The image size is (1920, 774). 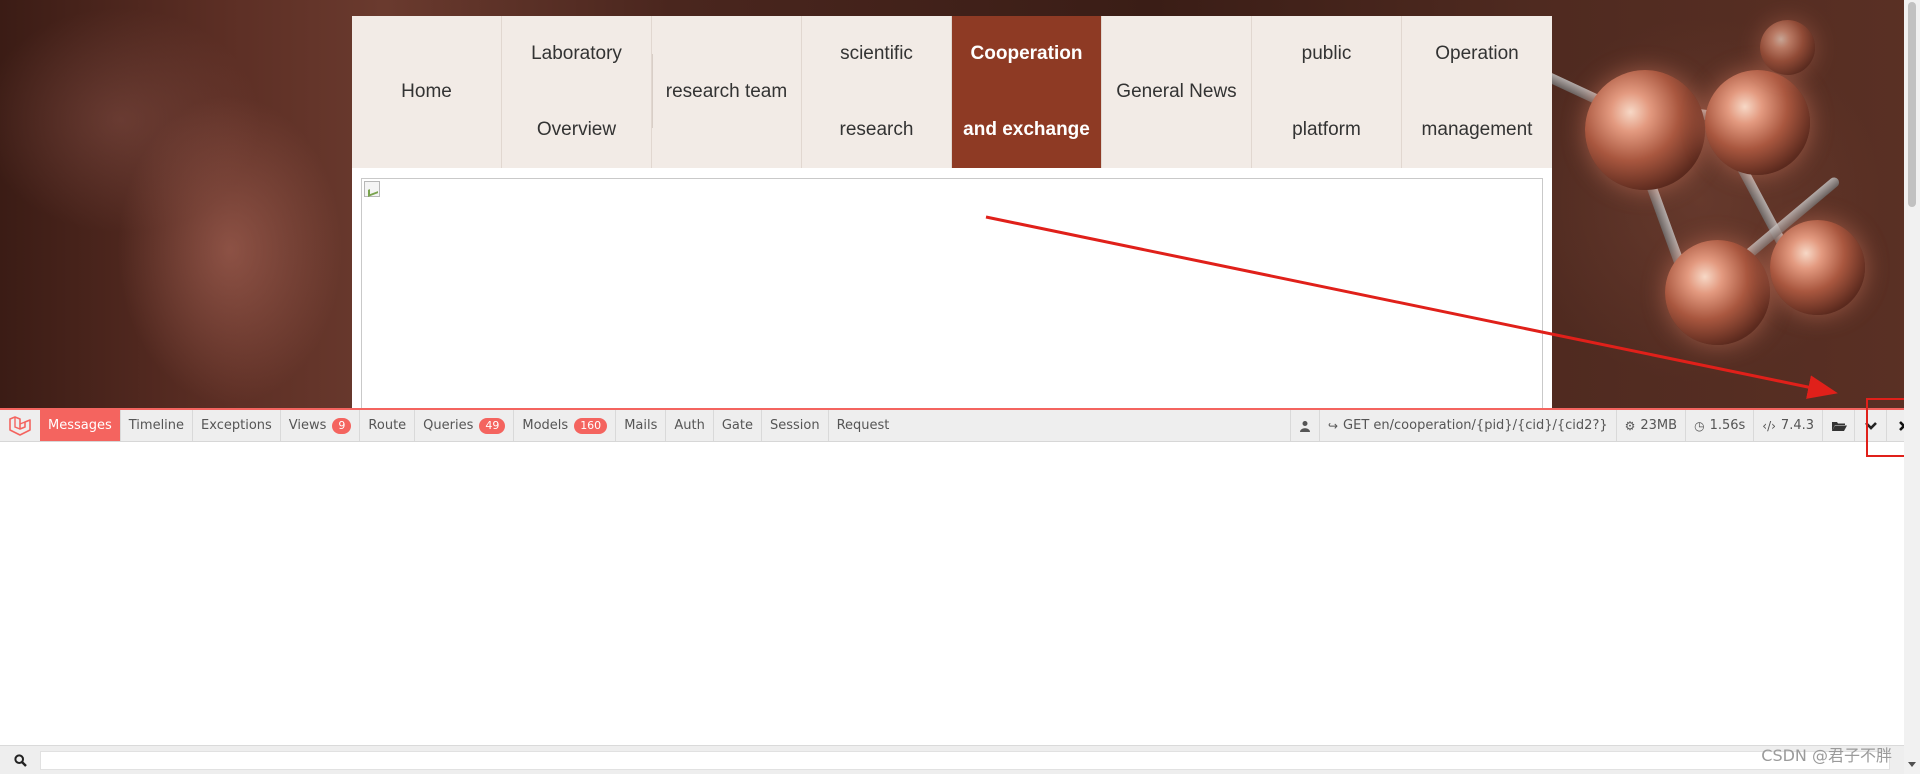 I want to click on user-meta, so click(x=1304, y=425).